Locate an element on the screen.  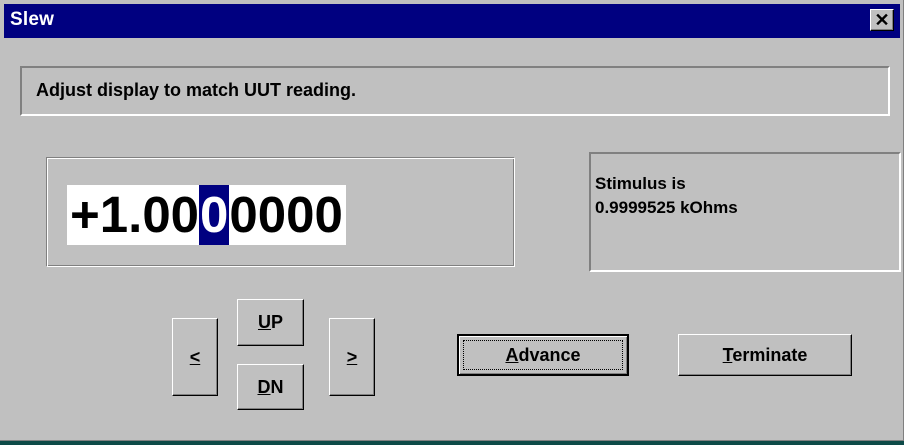
slew-readout: +1.00 0 0000 is located at coordinates (206, 215).